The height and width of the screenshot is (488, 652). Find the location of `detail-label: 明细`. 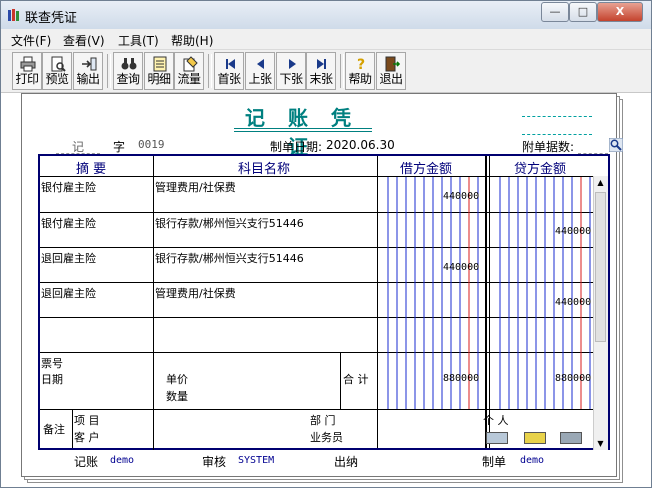

detail-label: 明细 is located at coordinates (159, 79).